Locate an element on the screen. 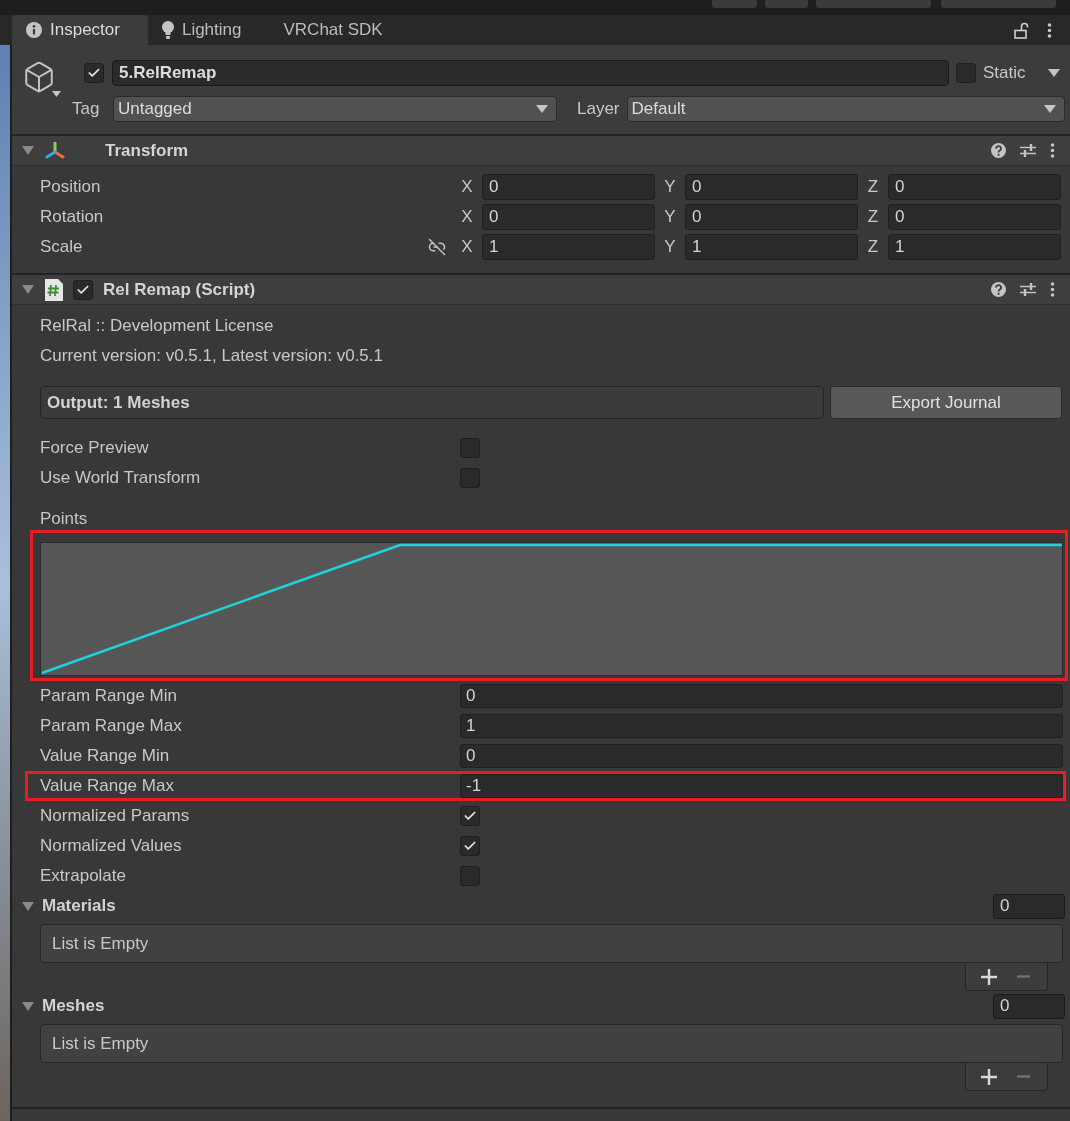 This screenshot has width=1070, height=1121. layer-label: Layer is located at coordinates (598, 109).